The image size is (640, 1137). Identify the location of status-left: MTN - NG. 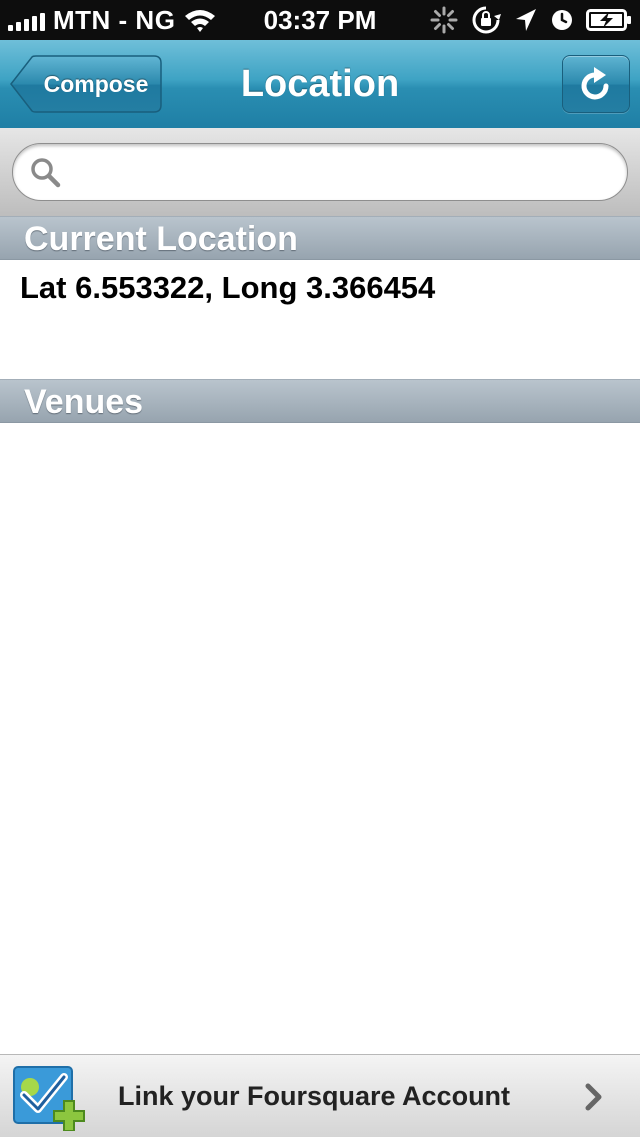
(112, 20).